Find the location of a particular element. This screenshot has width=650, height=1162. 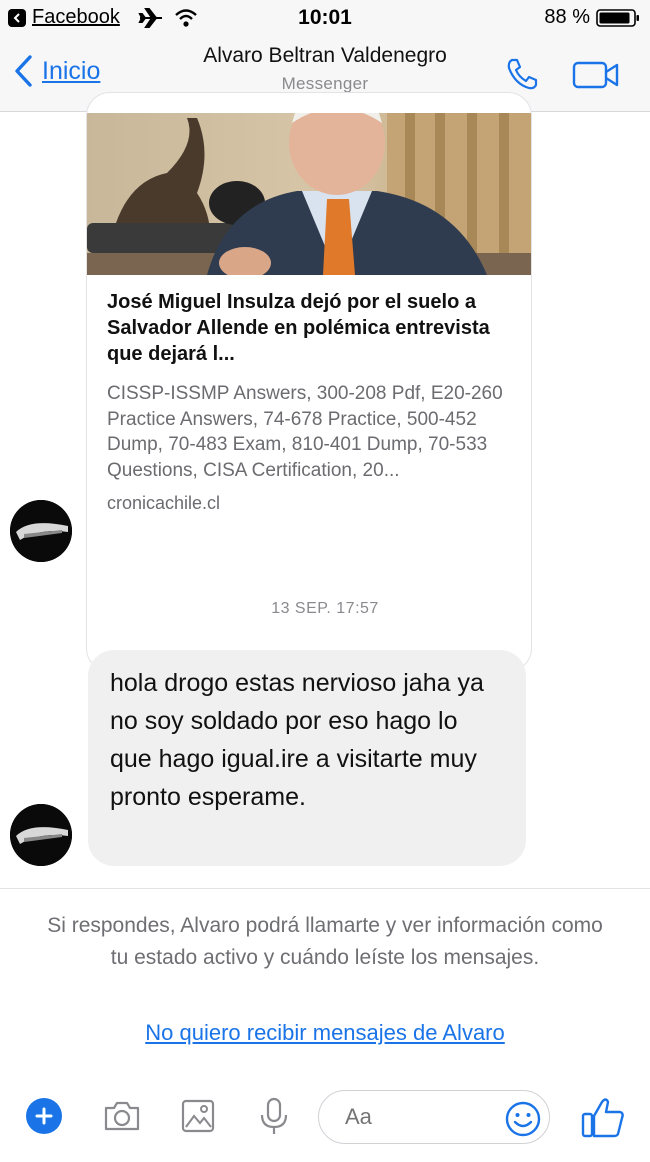

microphone-icon is located at coordinates (274, 1116).